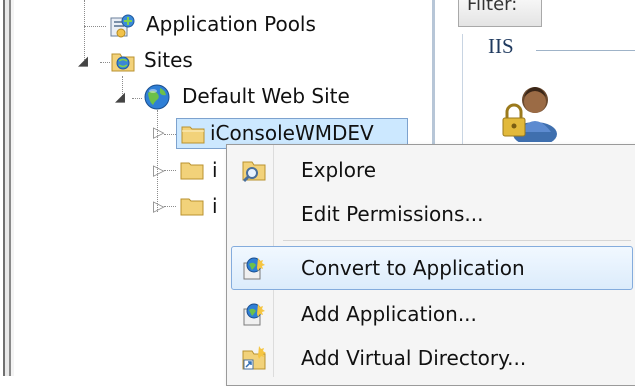  I want to click on menu-item-convert-to-application: Convert to Application, so click(431, 268).